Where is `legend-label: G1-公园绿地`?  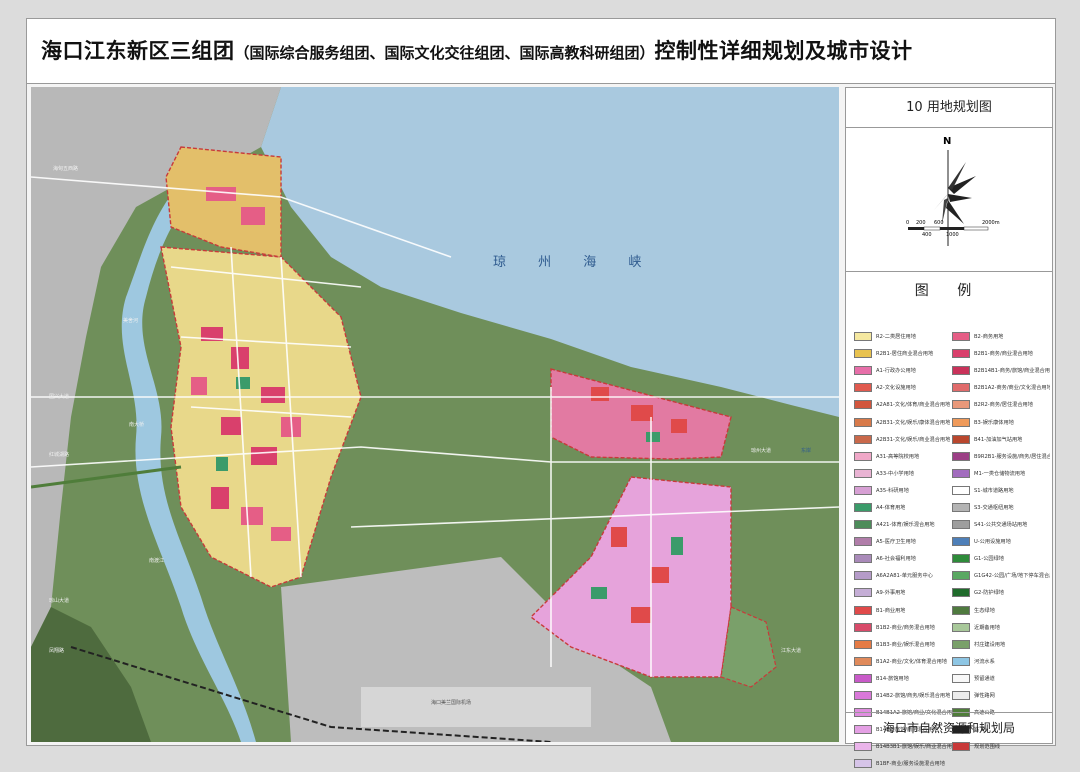
legend-label: G1-公园绿地 is located at coordinates (989, 559).